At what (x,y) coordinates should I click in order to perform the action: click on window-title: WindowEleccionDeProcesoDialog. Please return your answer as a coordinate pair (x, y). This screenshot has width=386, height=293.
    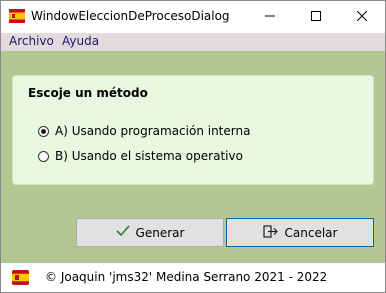
    Looking at the image, I should click on (130, 16).